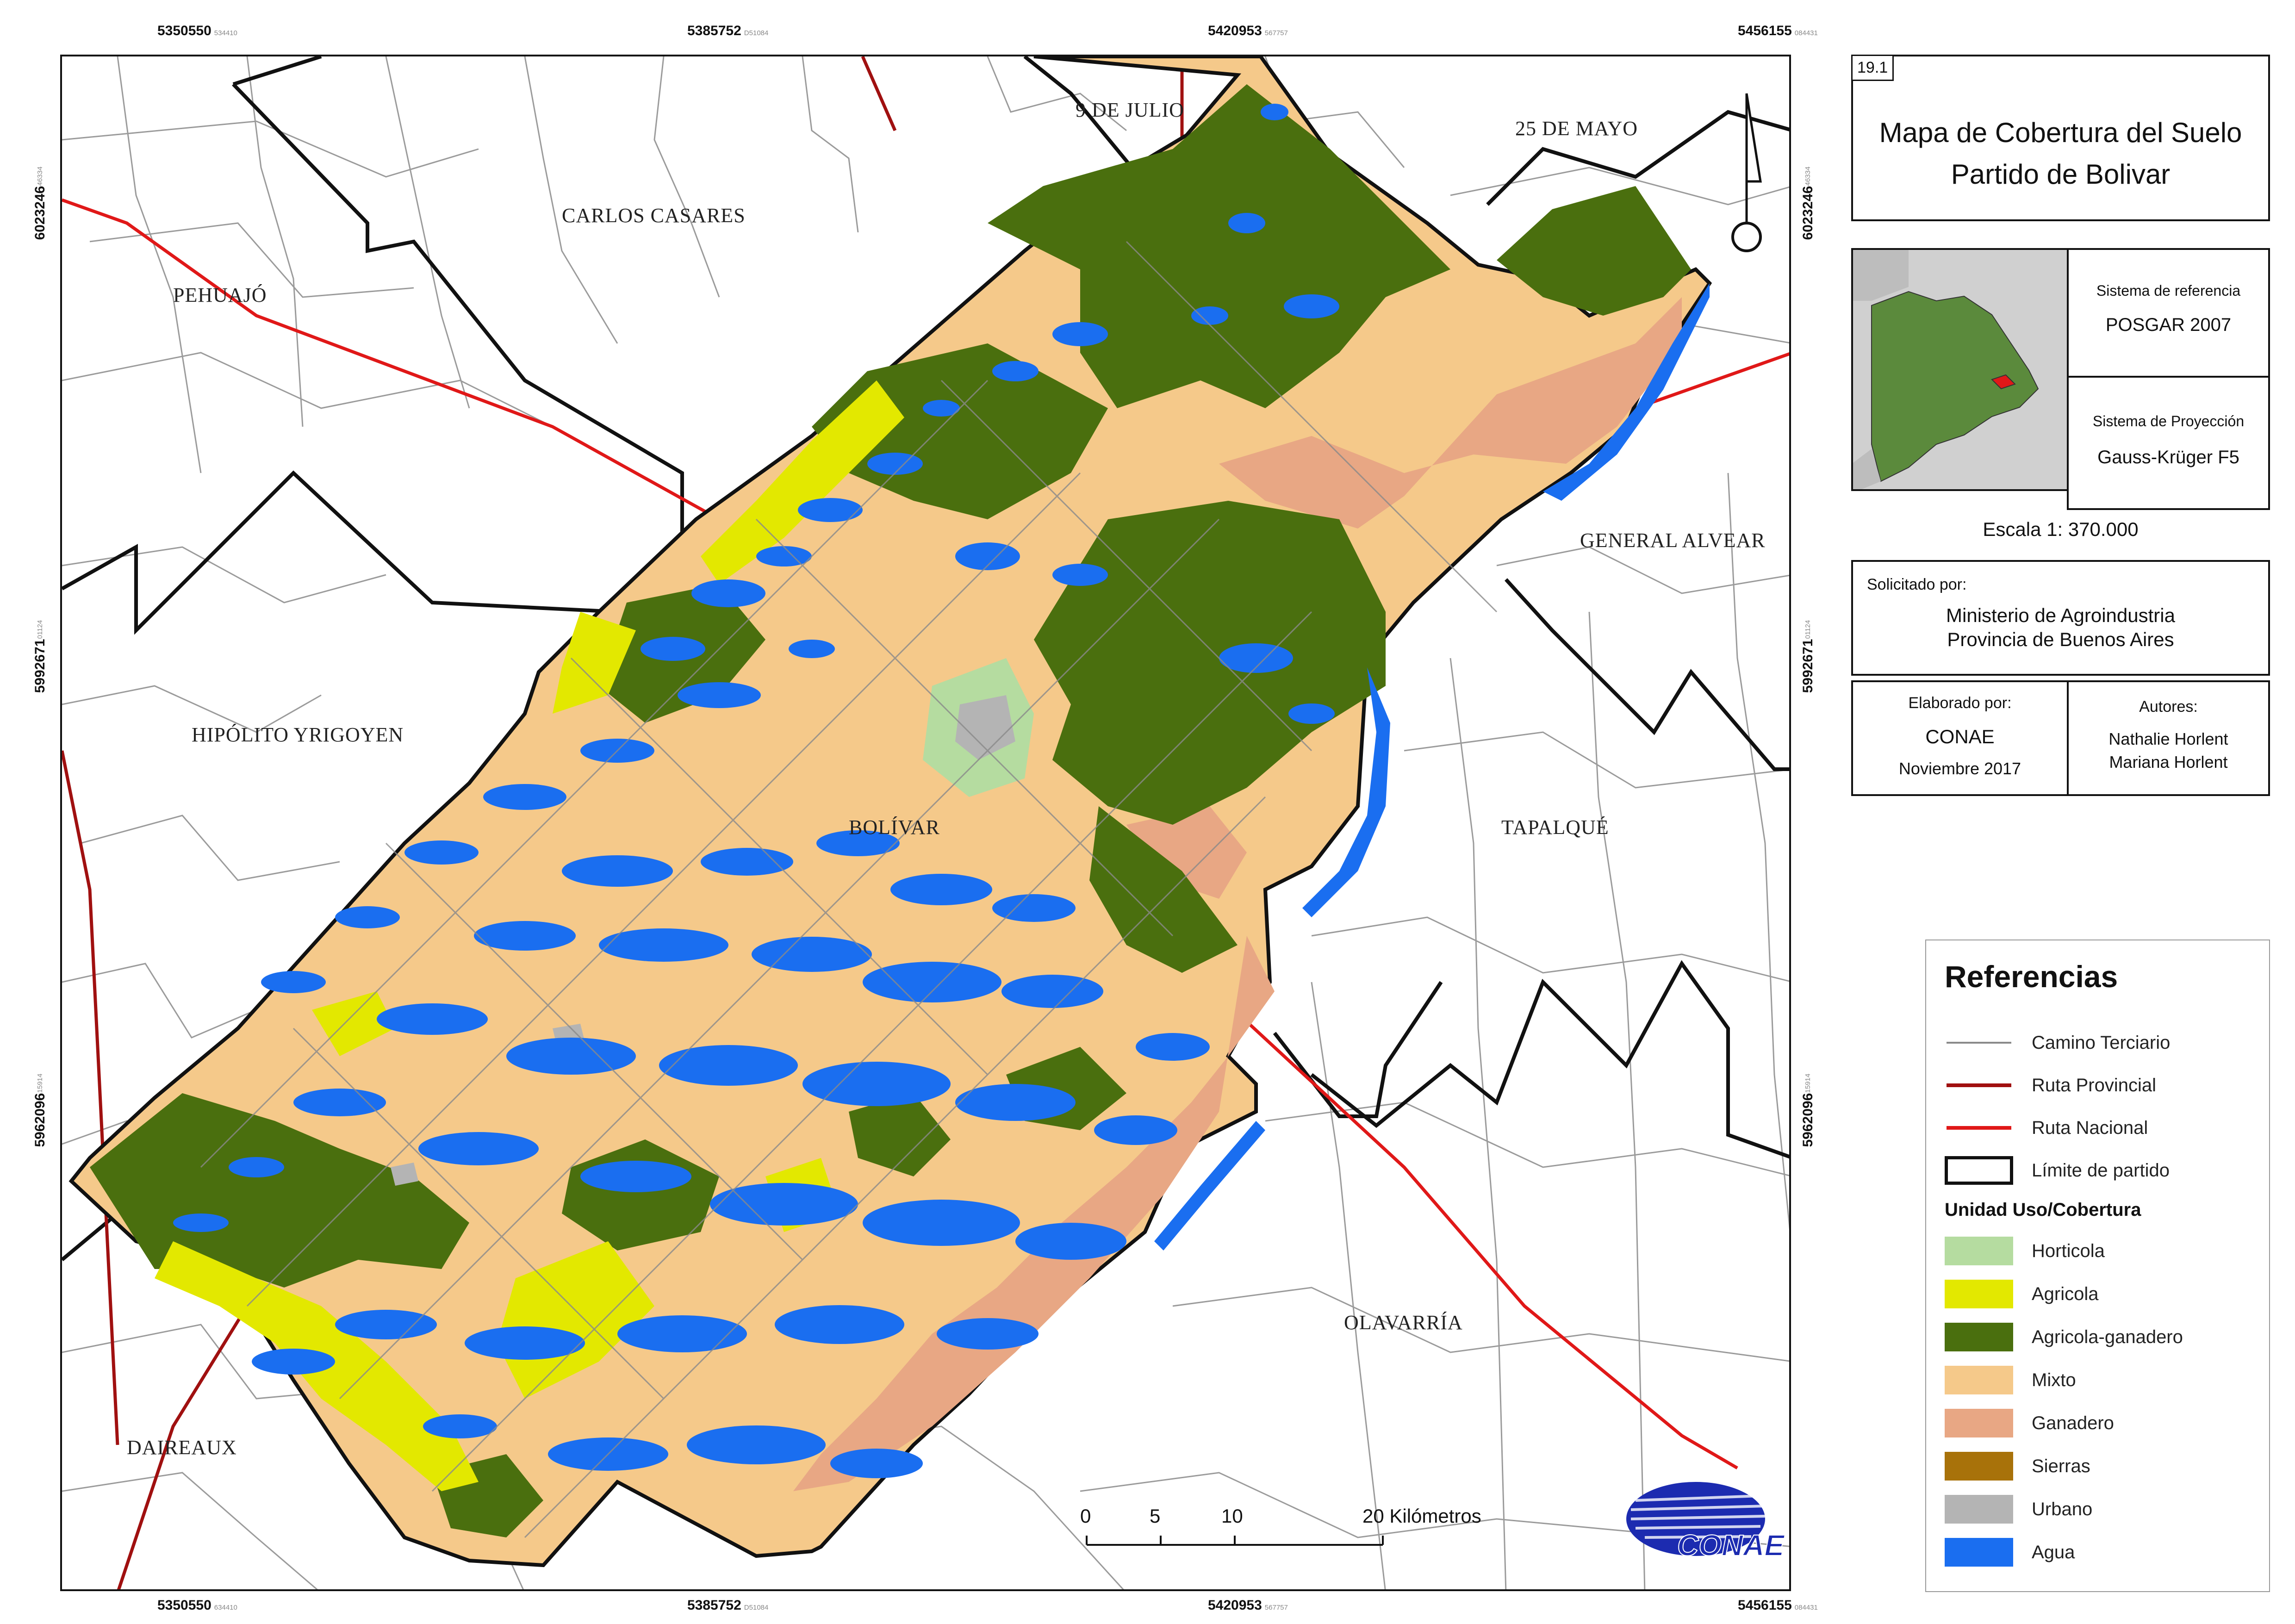 This screenshot has height=1624, width=2295. What do you see at coordinates (40, 203) in the screenshot?
I see `coord-left-1: 602324646334` at bounding box center [40, 203].